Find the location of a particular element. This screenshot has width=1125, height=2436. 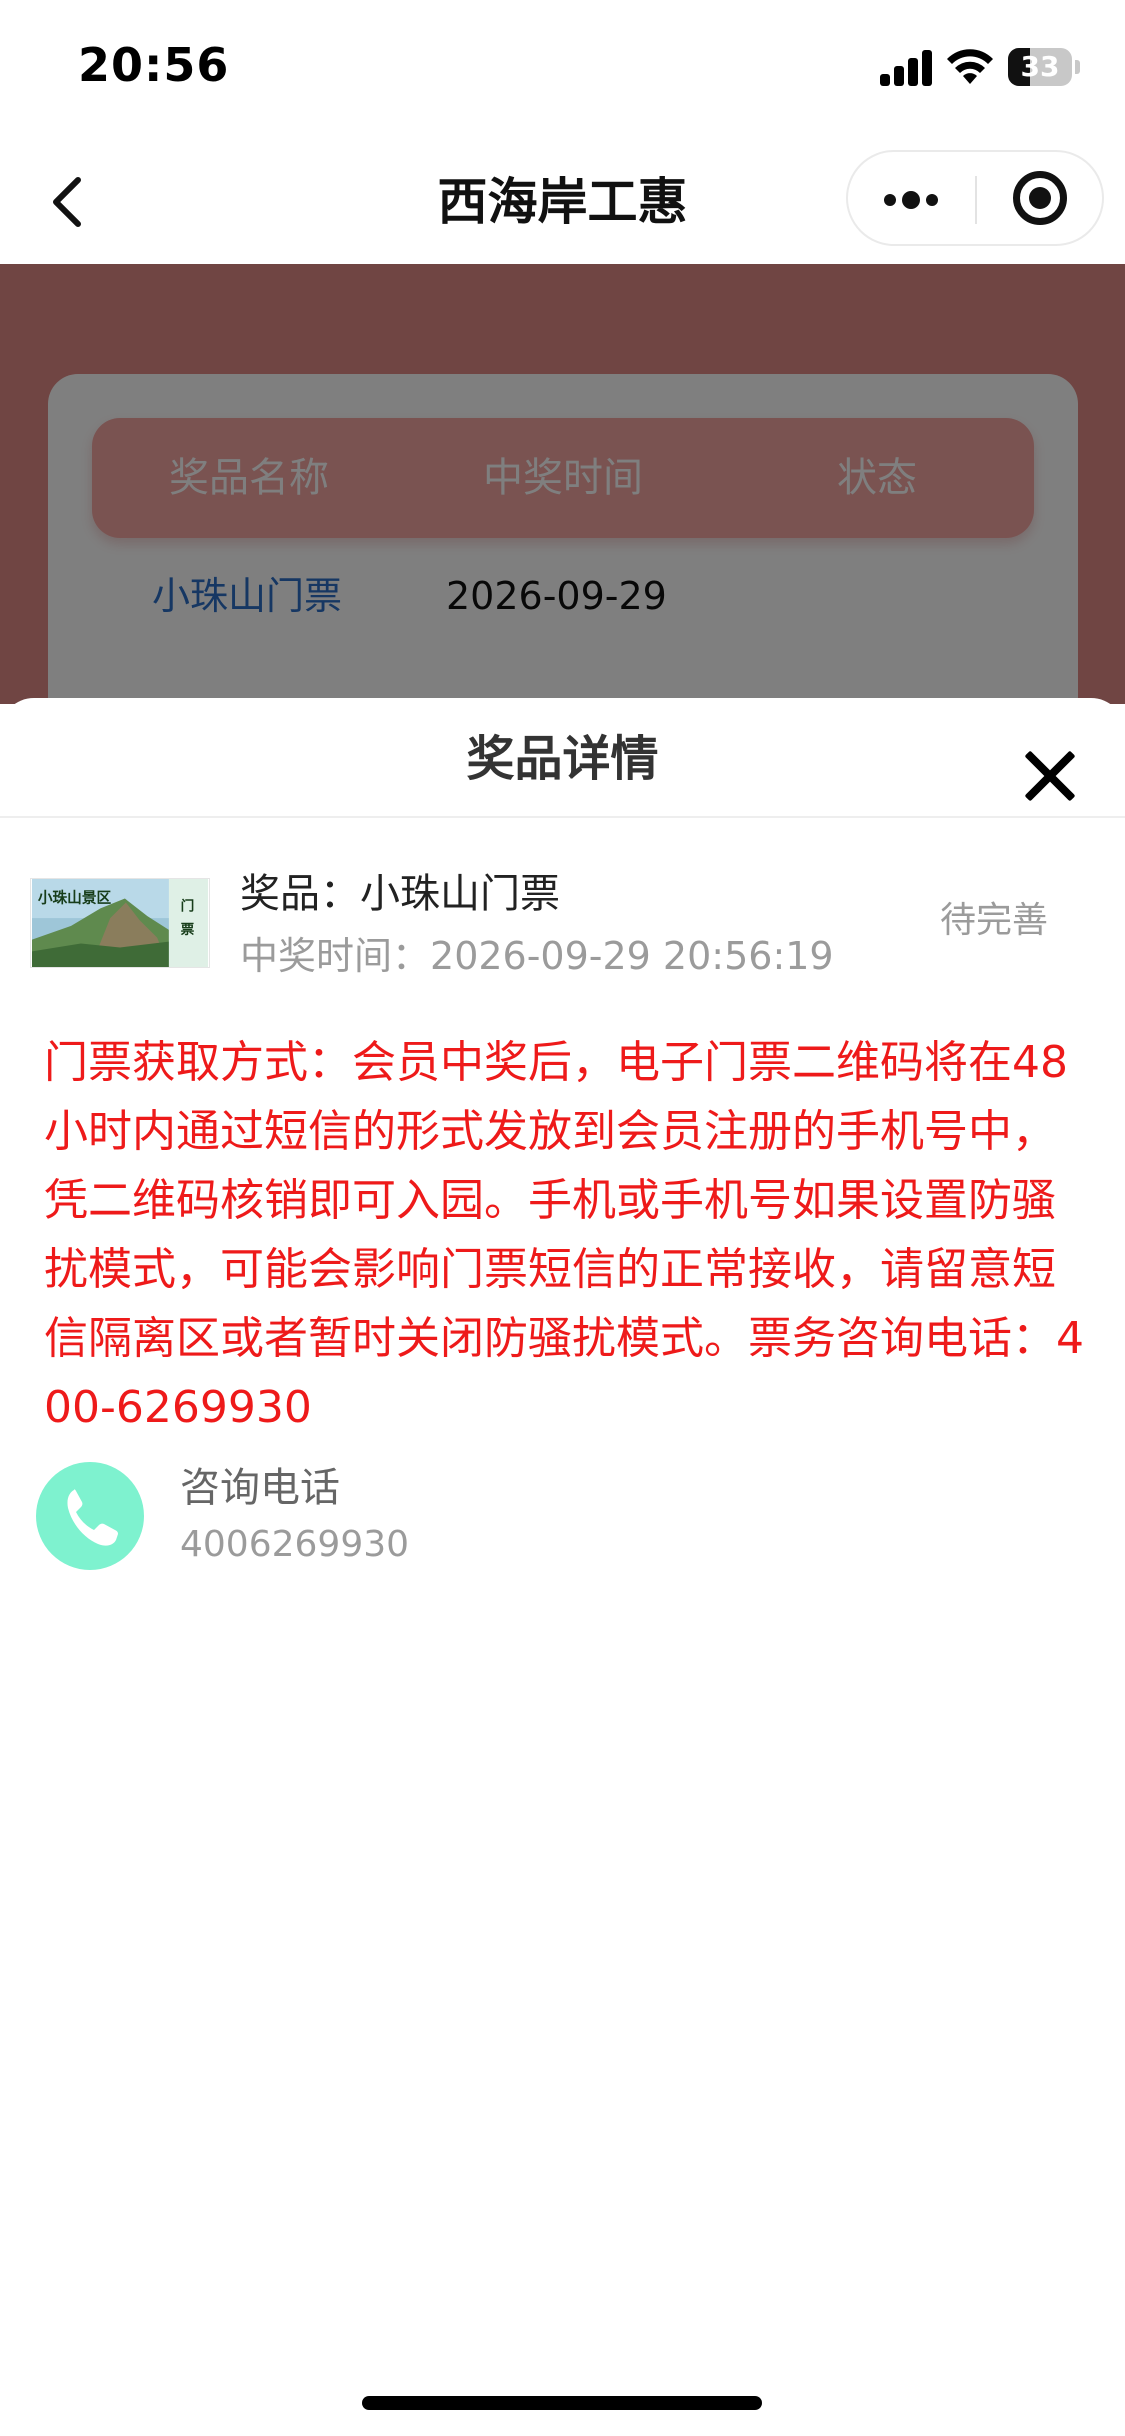

more-dots-icon is located at coordinates (911, 198).